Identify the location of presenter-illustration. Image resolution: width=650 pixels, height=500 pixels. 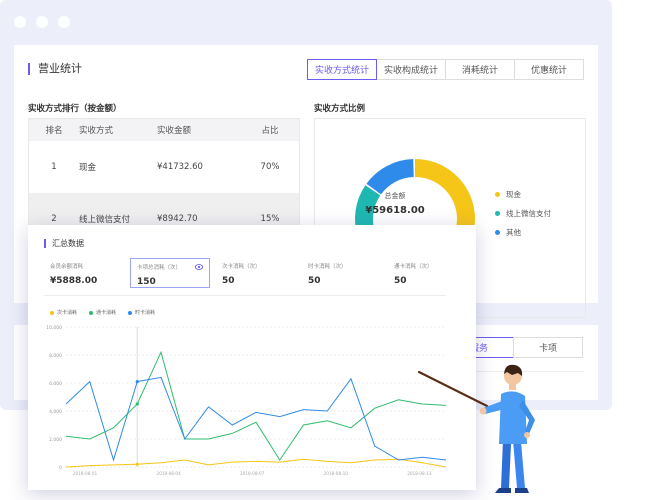
(476, 428).